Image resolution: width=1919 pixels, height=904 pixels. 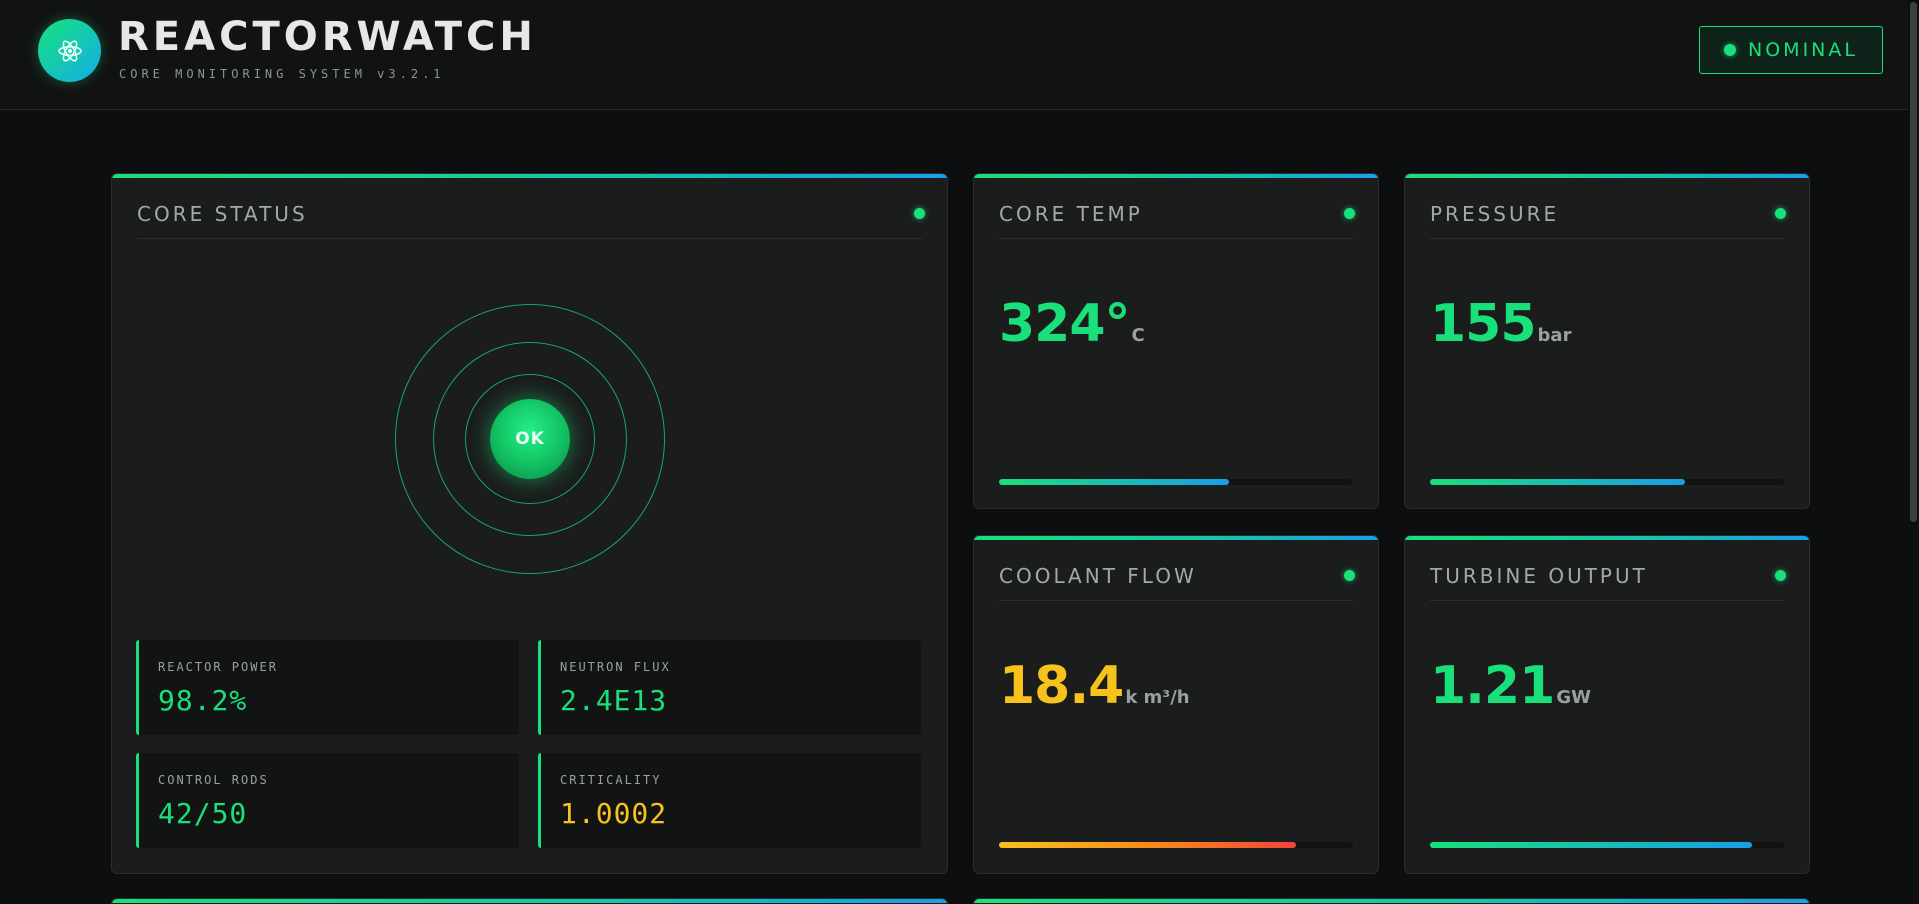 What do you see at coordinates (614, 813) in the screenshot?
I see `stat-value: 1.0002` at bounding box center [614, 813].